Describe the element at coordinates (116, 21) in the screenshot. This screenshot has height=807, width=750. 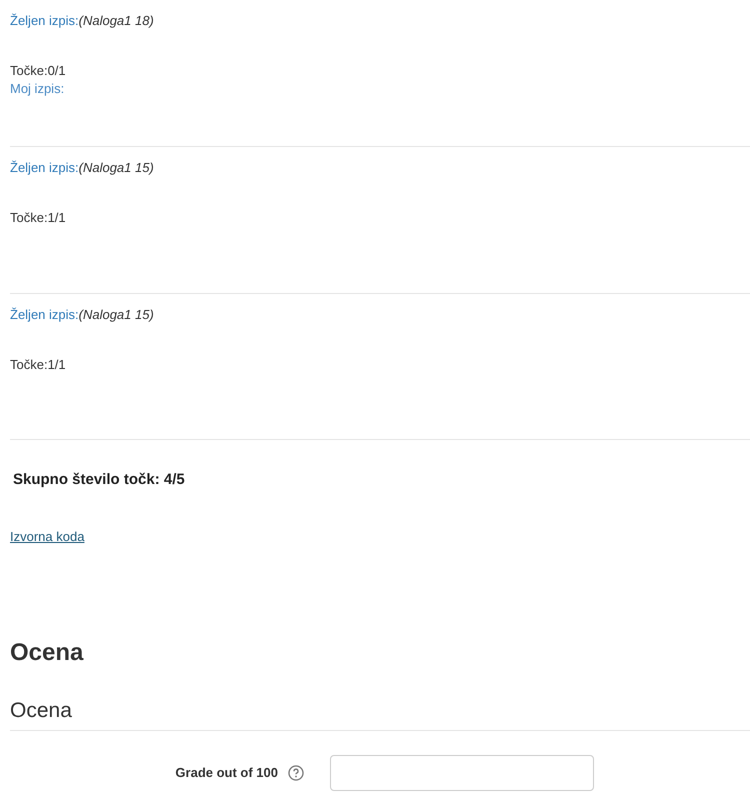
I see `expected-output-value: (Naloga1 18)` at that location.